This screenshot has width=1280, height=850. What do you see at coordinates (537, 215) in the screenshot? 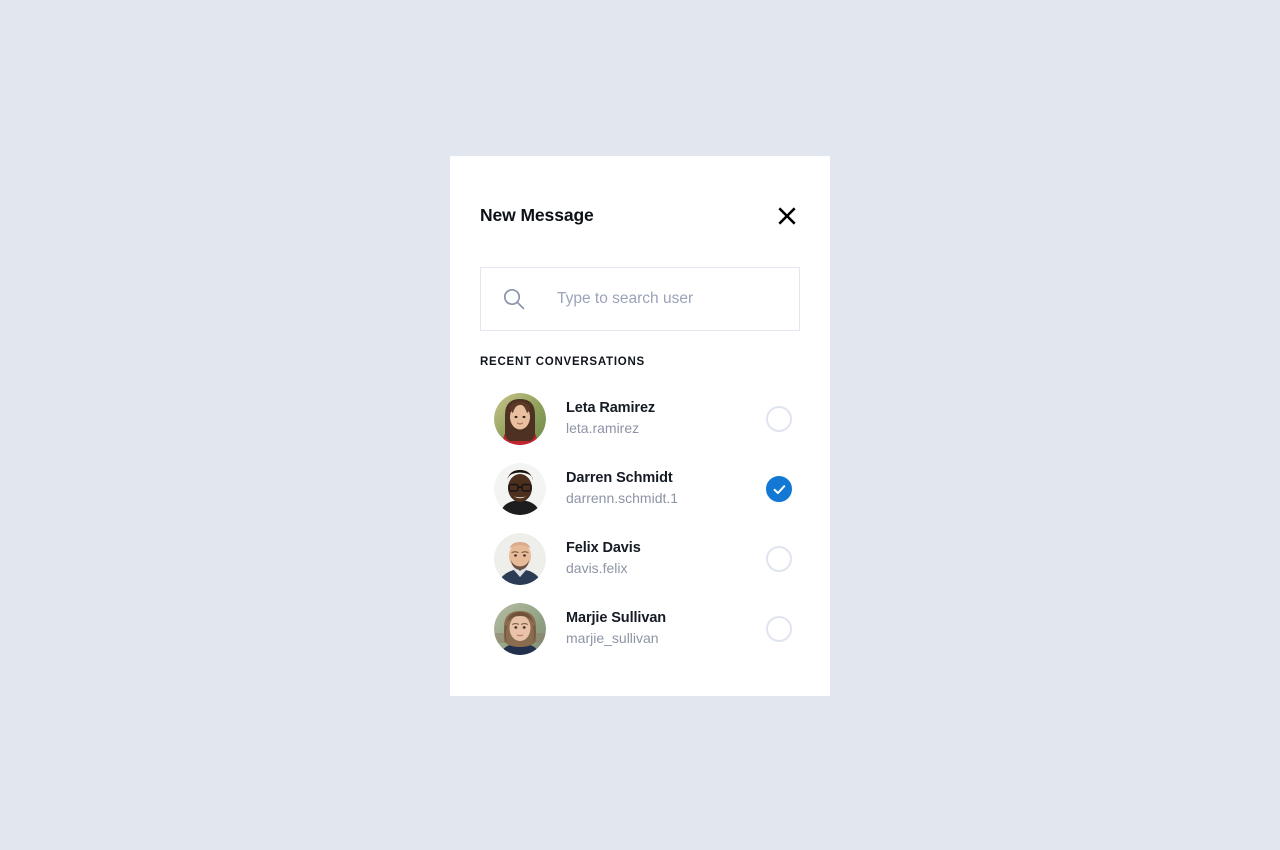
I see `page-title: New Message` at bounding box center [537, 215].